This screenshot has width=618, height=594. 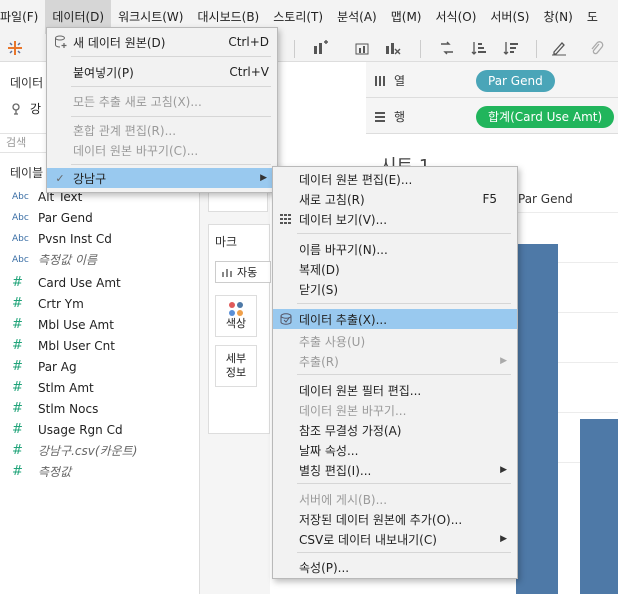 What do you see at coordinates (44, 366) in the screenshot?
I see `field-item: # Par Ag` at bounding box center [44, 366].